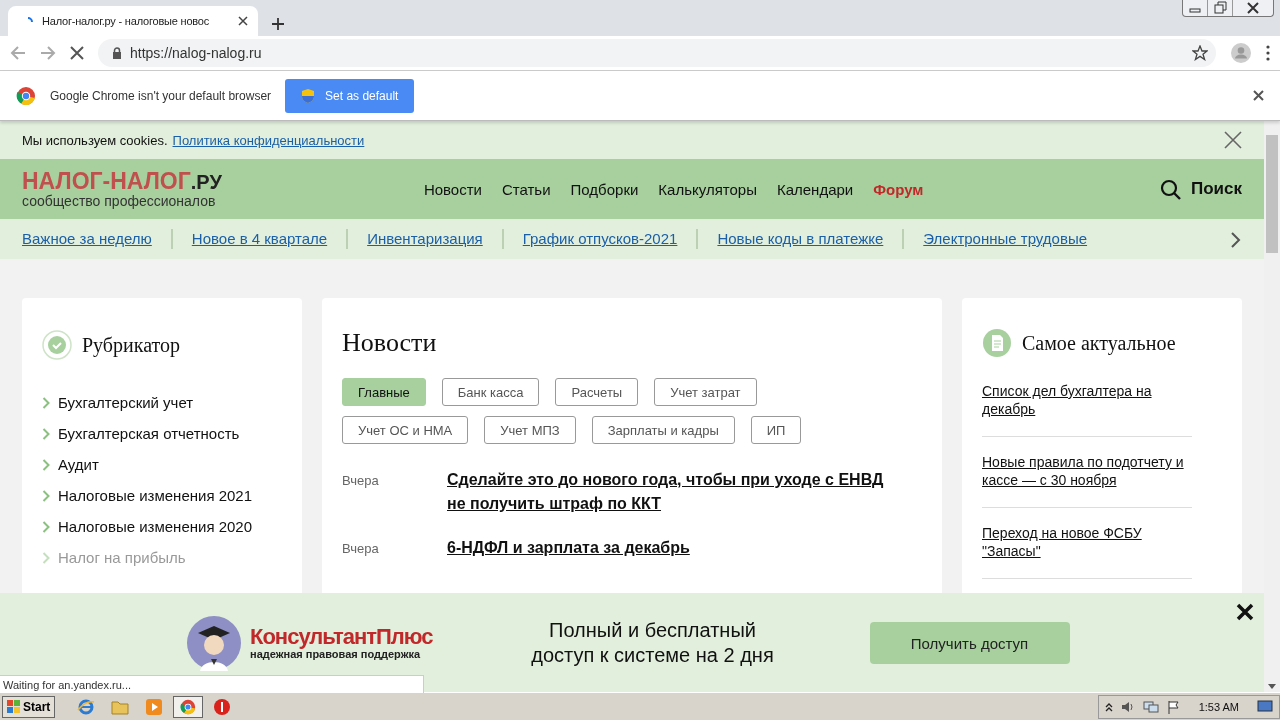 This screenshot has width=1280, height=720. Describe the element at coordinates (57, 345) in the screenshot. I see `check-circle-icon` at that location.